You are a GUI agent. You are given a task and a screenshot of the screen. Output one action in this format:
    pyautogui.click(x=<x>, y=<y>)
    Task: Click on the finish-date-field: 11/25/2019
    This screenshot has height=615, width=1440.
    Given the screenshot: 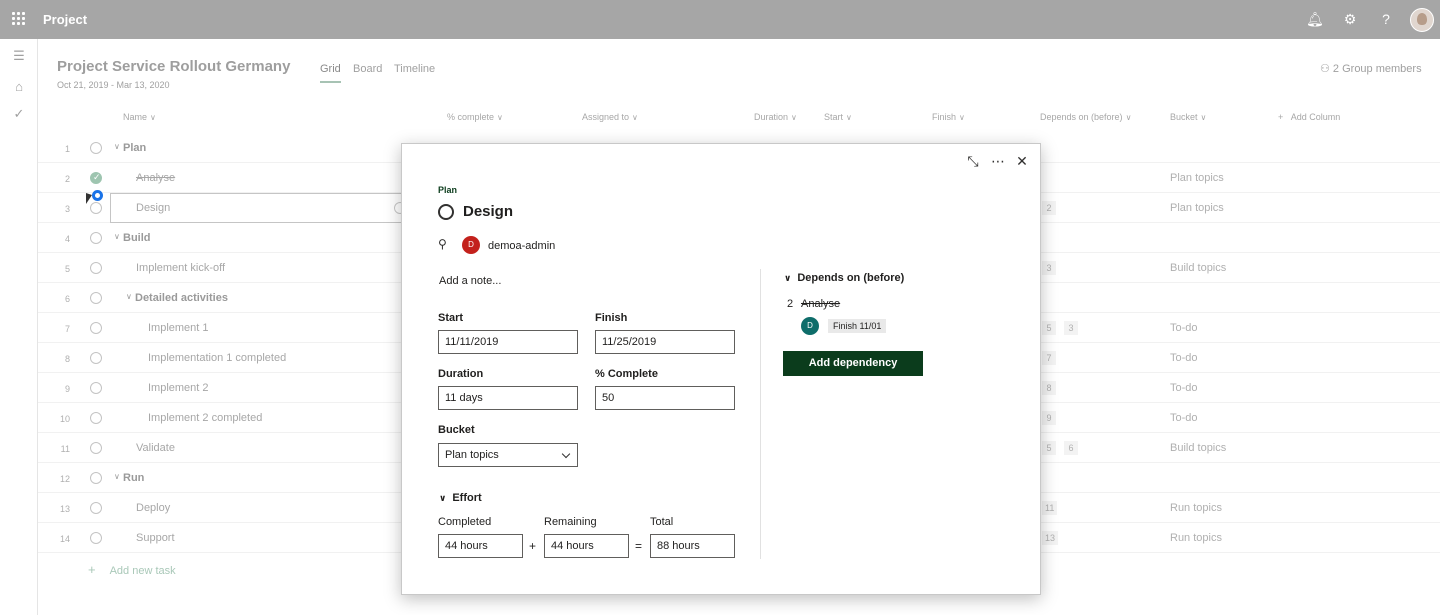 What is the action you would take?
    pyautogui.click(x=665, y=342)
    